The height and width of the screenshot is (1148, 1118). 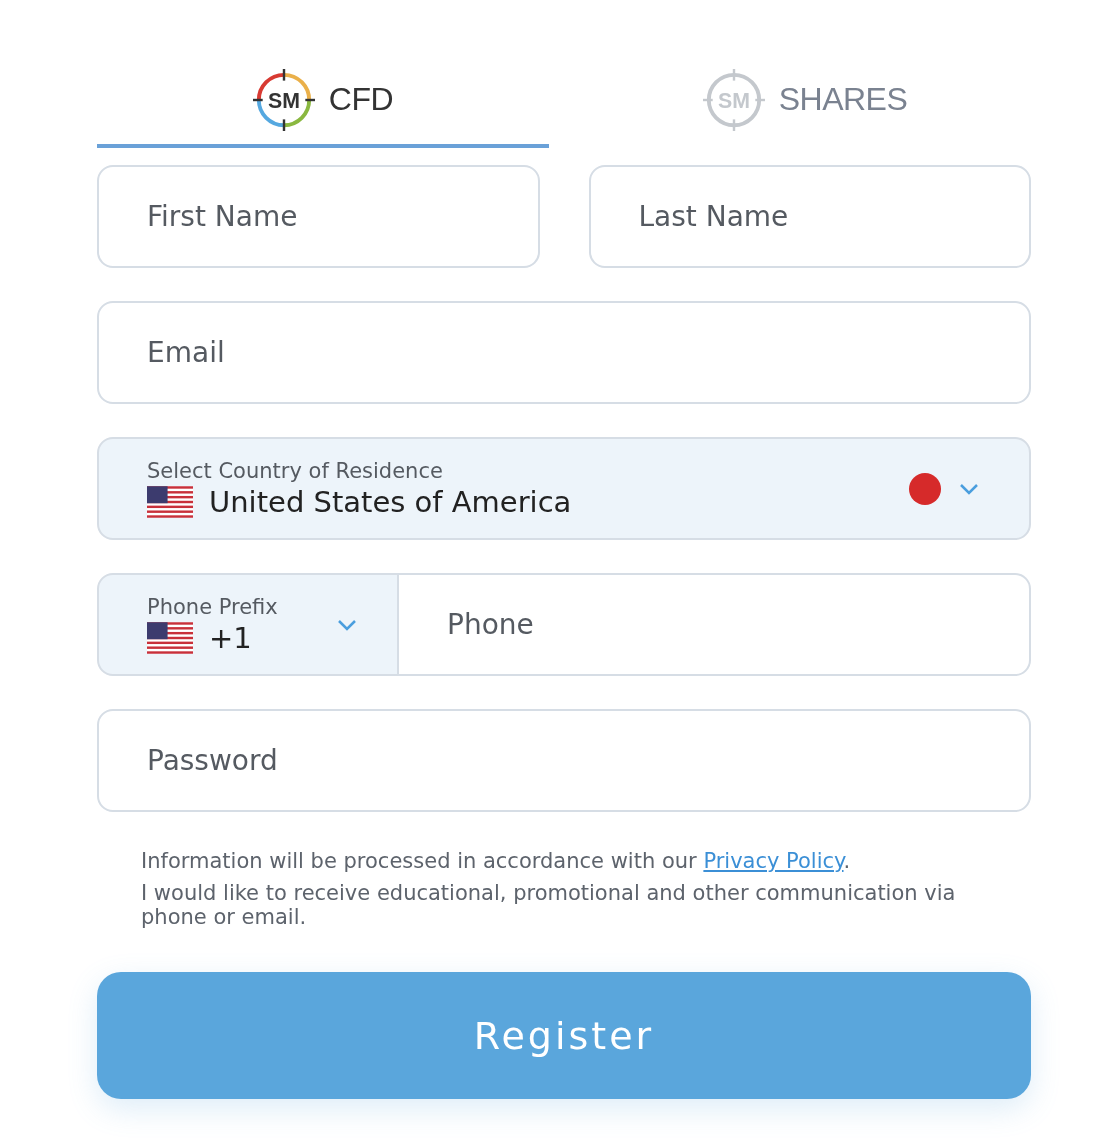 I want to click on consent-text: I would like to receive educational, promotional and other communication via phone or email., so click(x=549, y=905).